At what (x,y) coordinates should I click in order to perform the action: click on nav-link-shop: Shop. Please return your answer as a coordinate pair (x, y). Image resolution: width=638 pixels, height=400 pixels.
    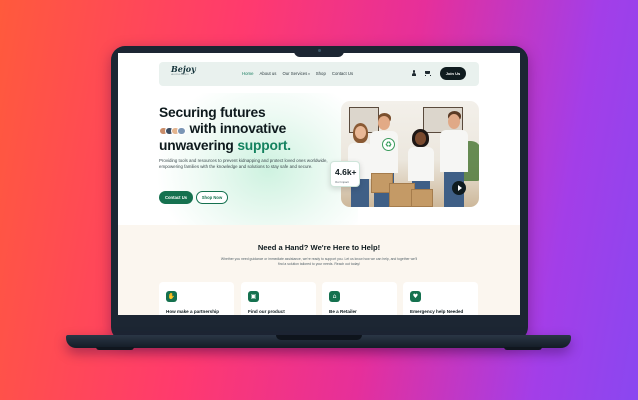
    Looking at the image, I should click on (321, 73).